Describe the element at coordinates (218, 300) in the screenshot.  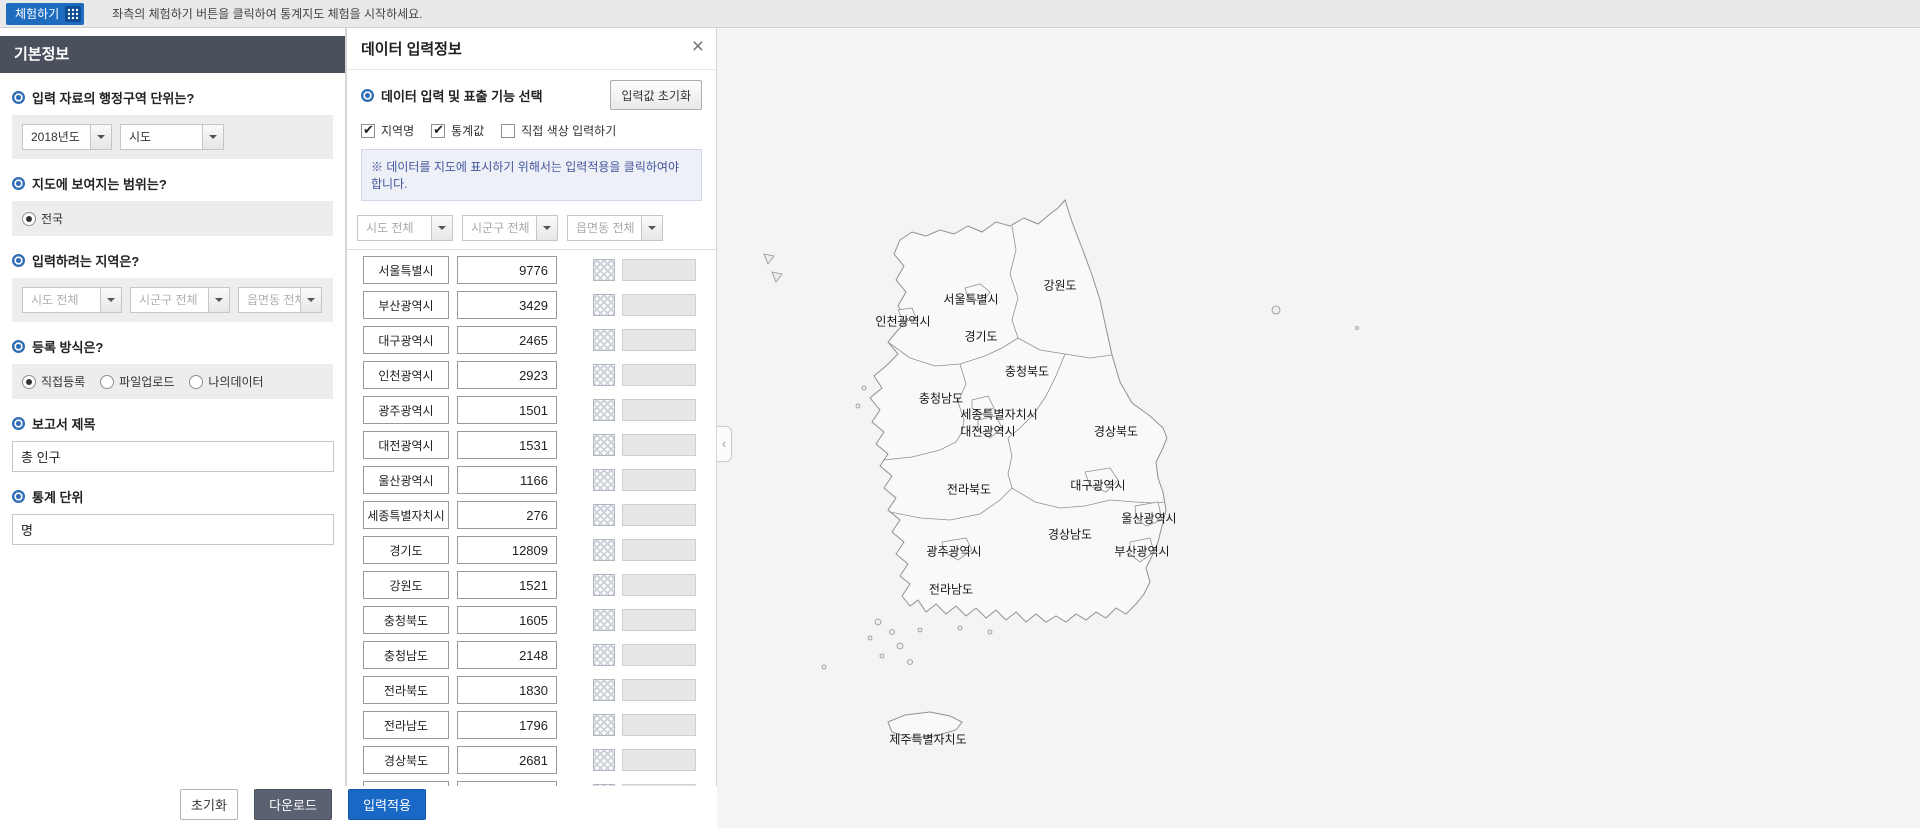
I see `dropdown-arrow-icon` at that location.